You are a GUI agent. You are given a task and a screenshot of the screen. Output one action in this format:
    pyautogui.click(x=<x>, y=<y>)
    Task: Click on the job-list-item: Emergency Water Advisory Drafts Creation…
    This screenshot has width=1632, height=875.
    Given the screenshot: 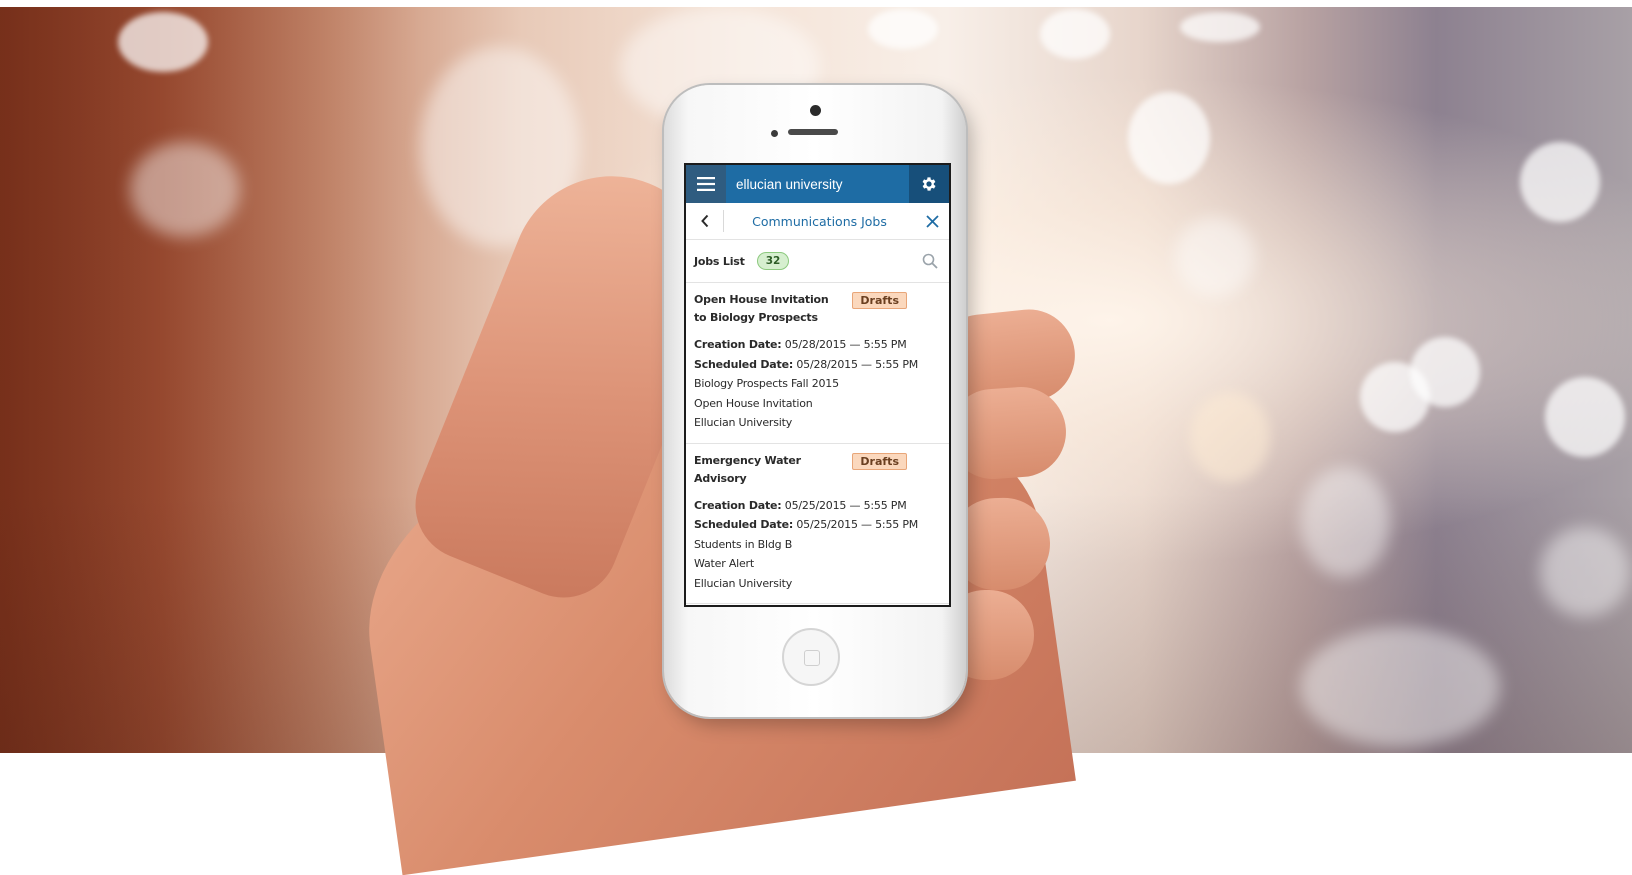 What is the action you would take?
    pyautogui.click(x=817, y=524)
    